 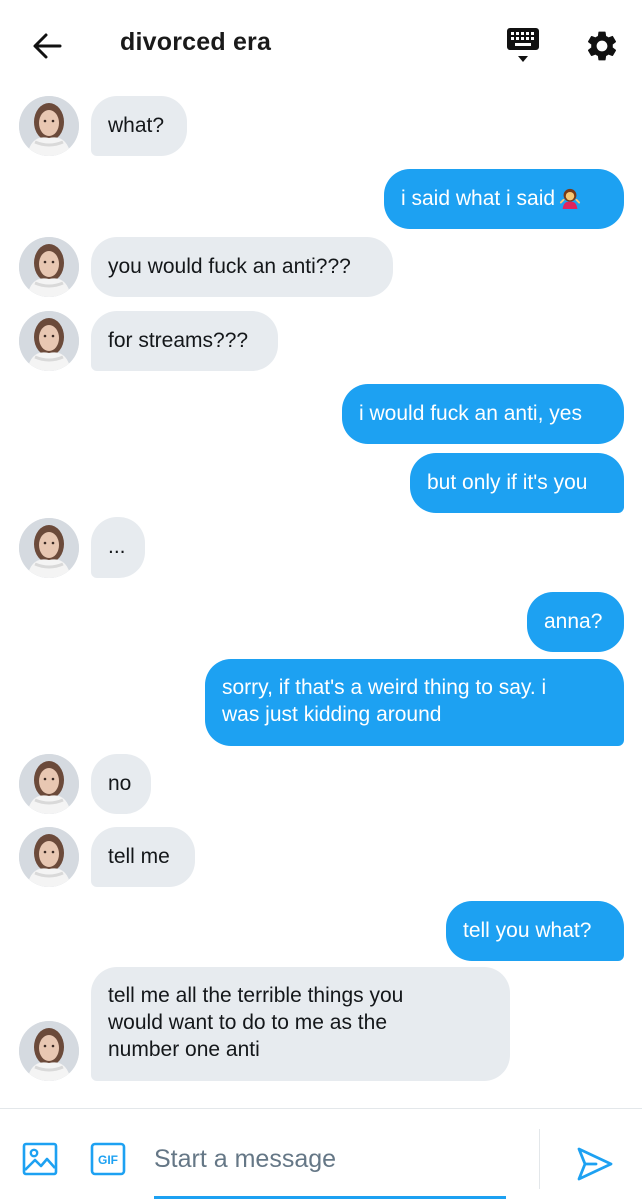 I want to click on gif-icon: GIF, so click(x=108, y=1159).